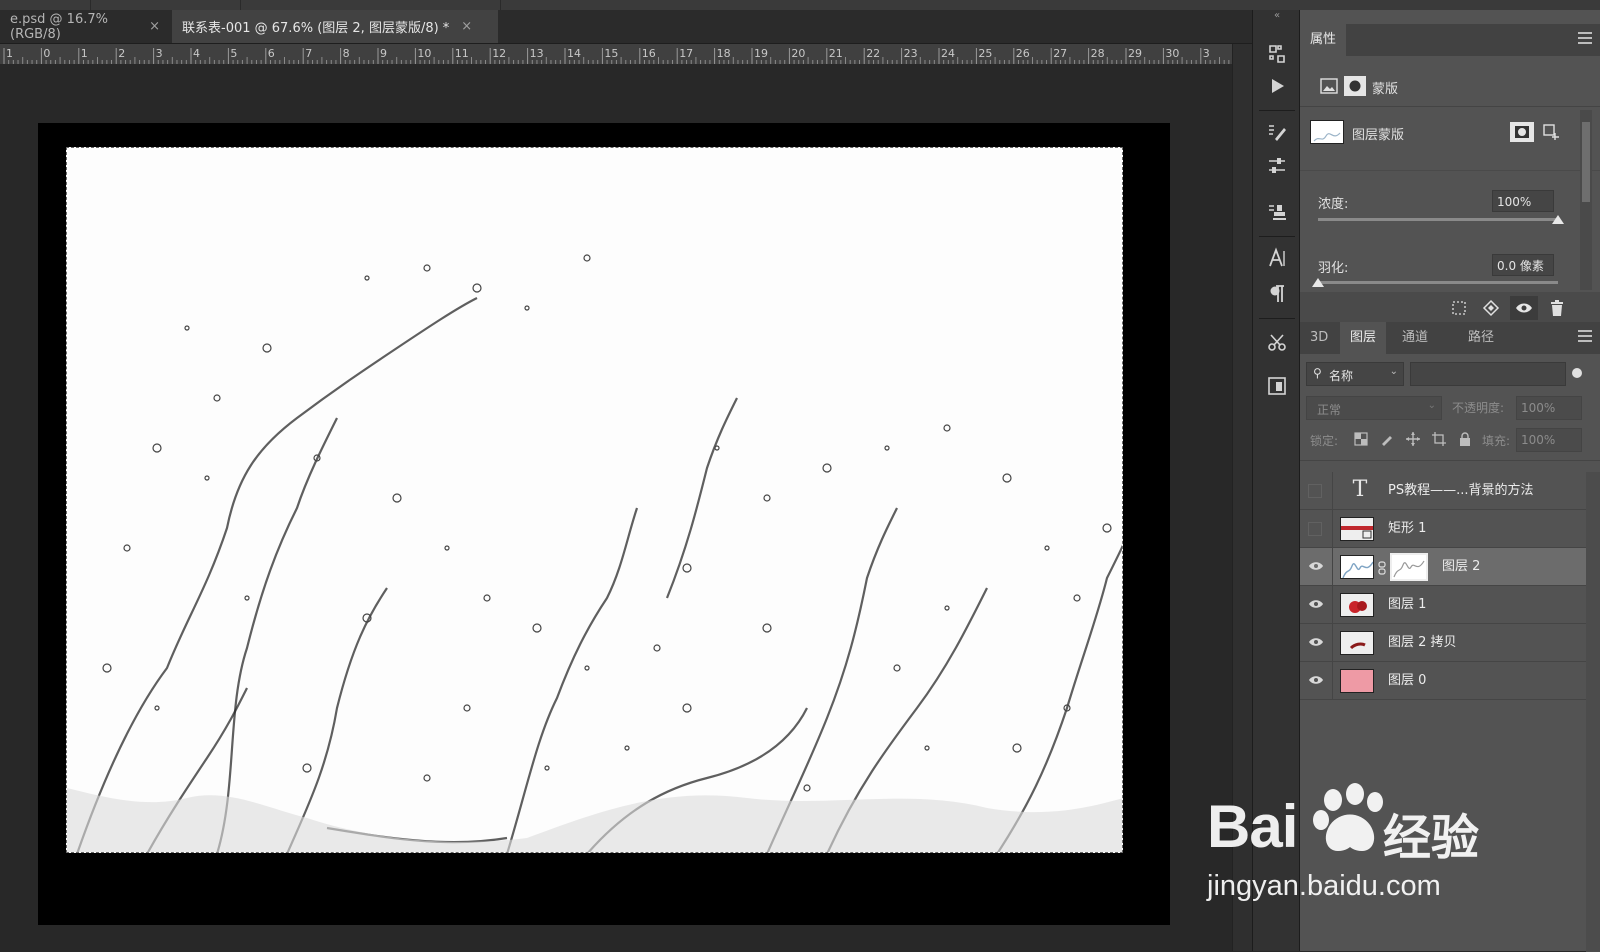 The height and width of the screenshot is (952, 1600). I want to click on paragraph-icon, so click(1277, 294).